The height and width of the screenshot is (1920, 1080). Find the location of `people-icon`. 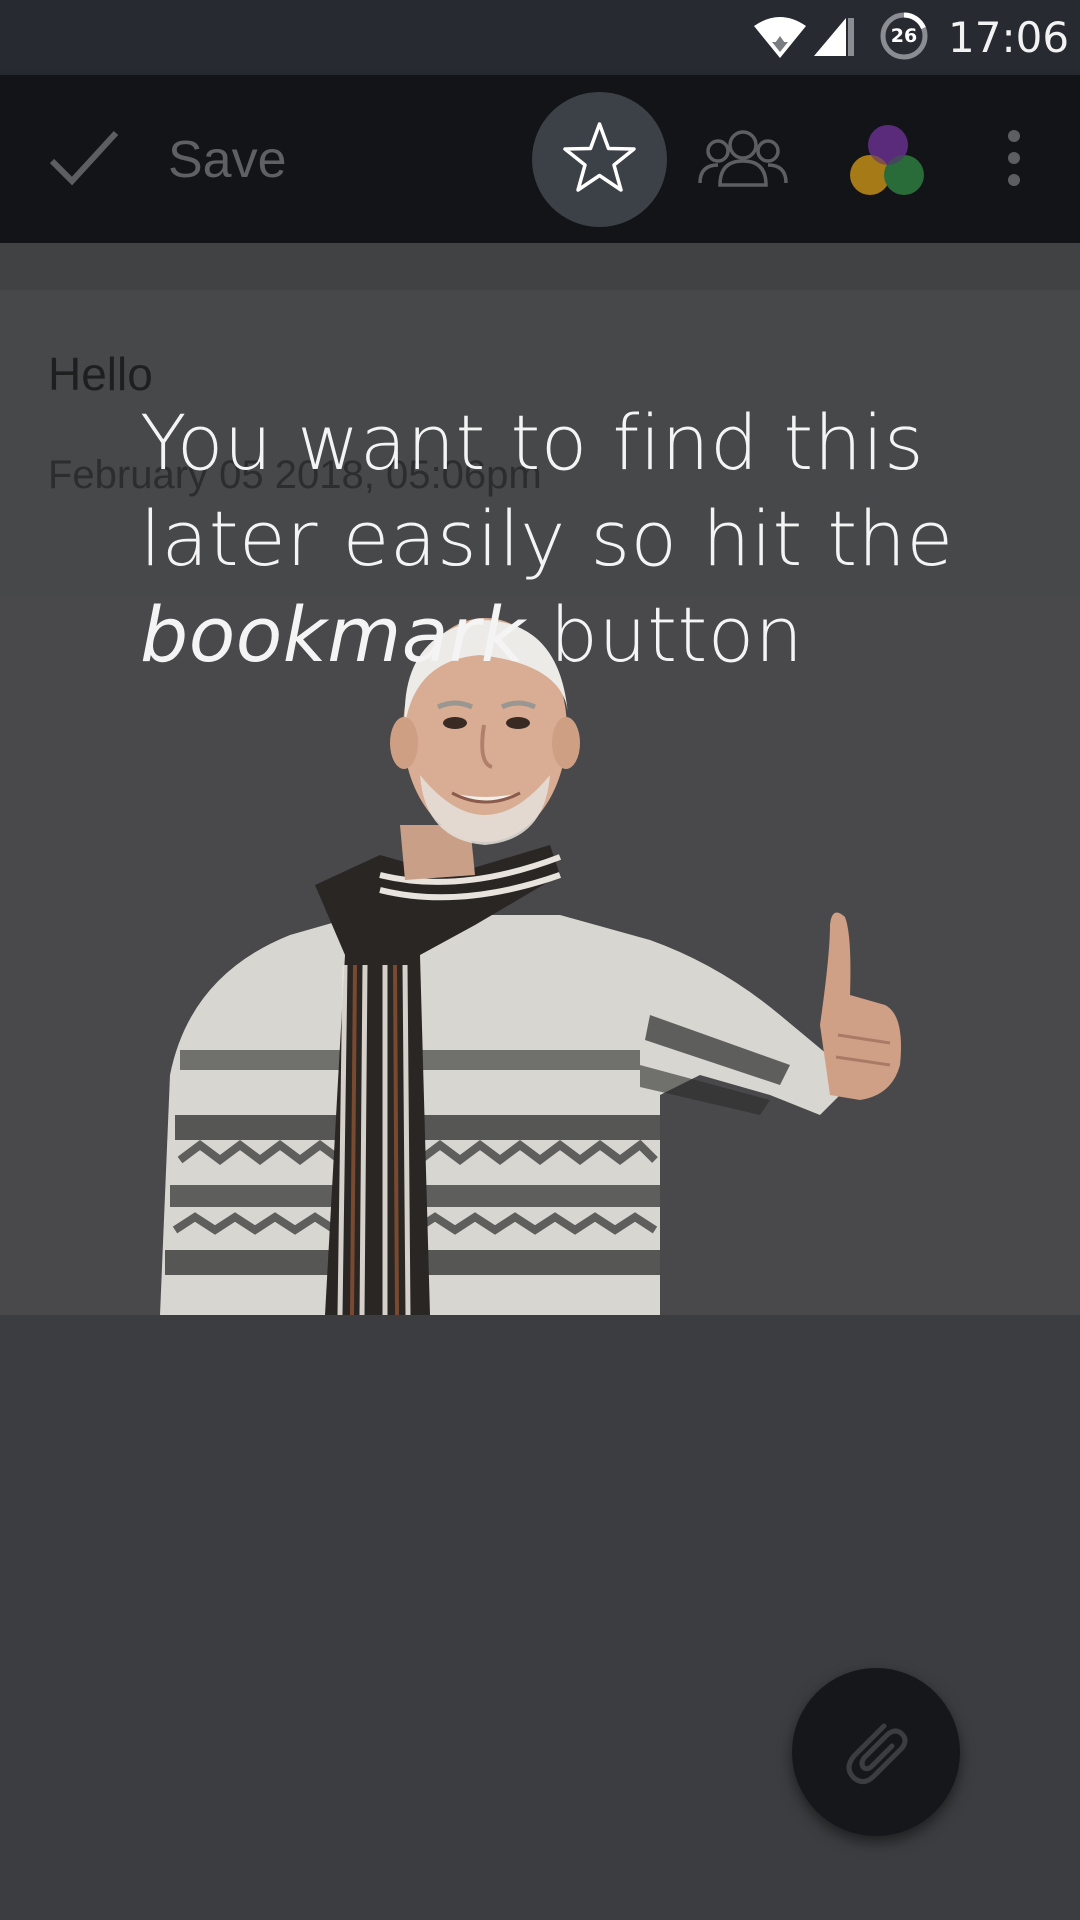

people-icon is located at coordinates (743, 159).